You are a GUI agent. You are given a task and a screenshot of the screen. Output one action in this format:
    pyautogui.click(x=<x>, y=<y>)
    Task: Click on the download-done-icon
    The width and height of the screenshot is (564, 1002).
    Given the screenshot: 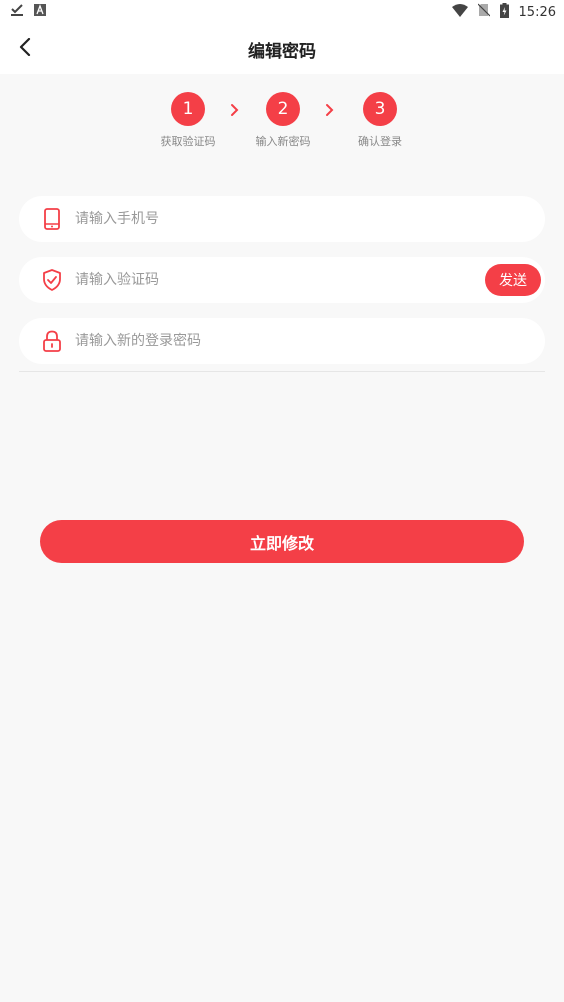 What is the action you would take?
    pyautogui.click(x=17, y=12)
    